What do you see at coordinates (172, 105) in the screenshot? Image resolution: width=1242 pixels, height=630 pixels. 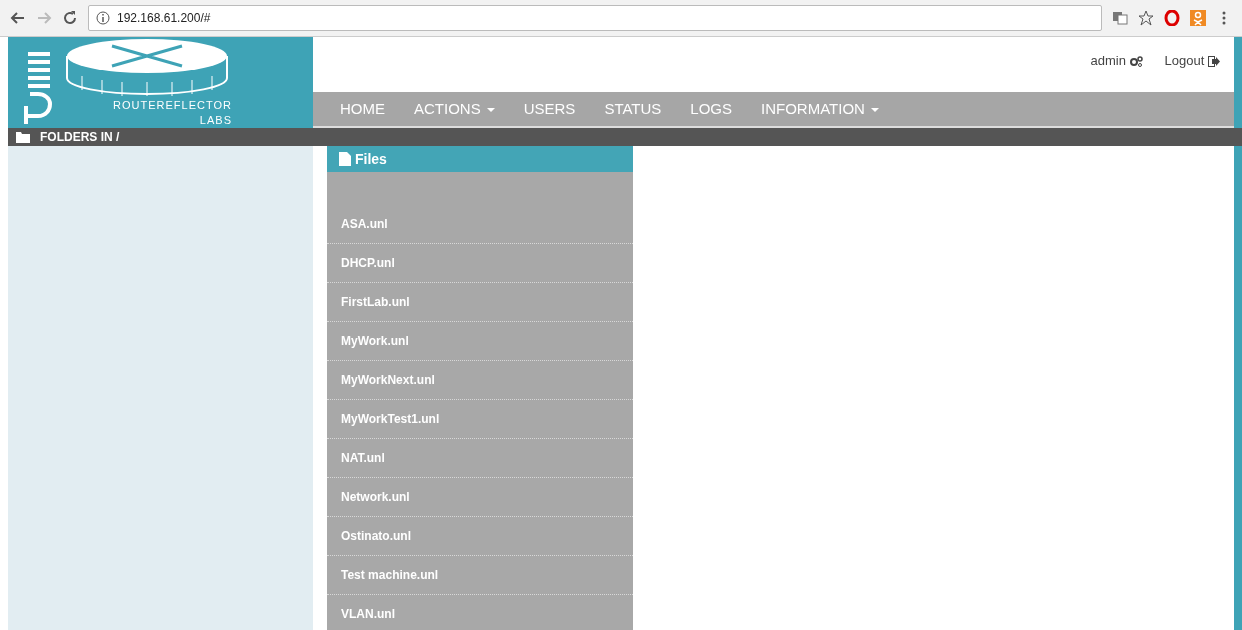 I see `logo-text: ROUTEREFLECTOR` at bounding box center [172, 105].